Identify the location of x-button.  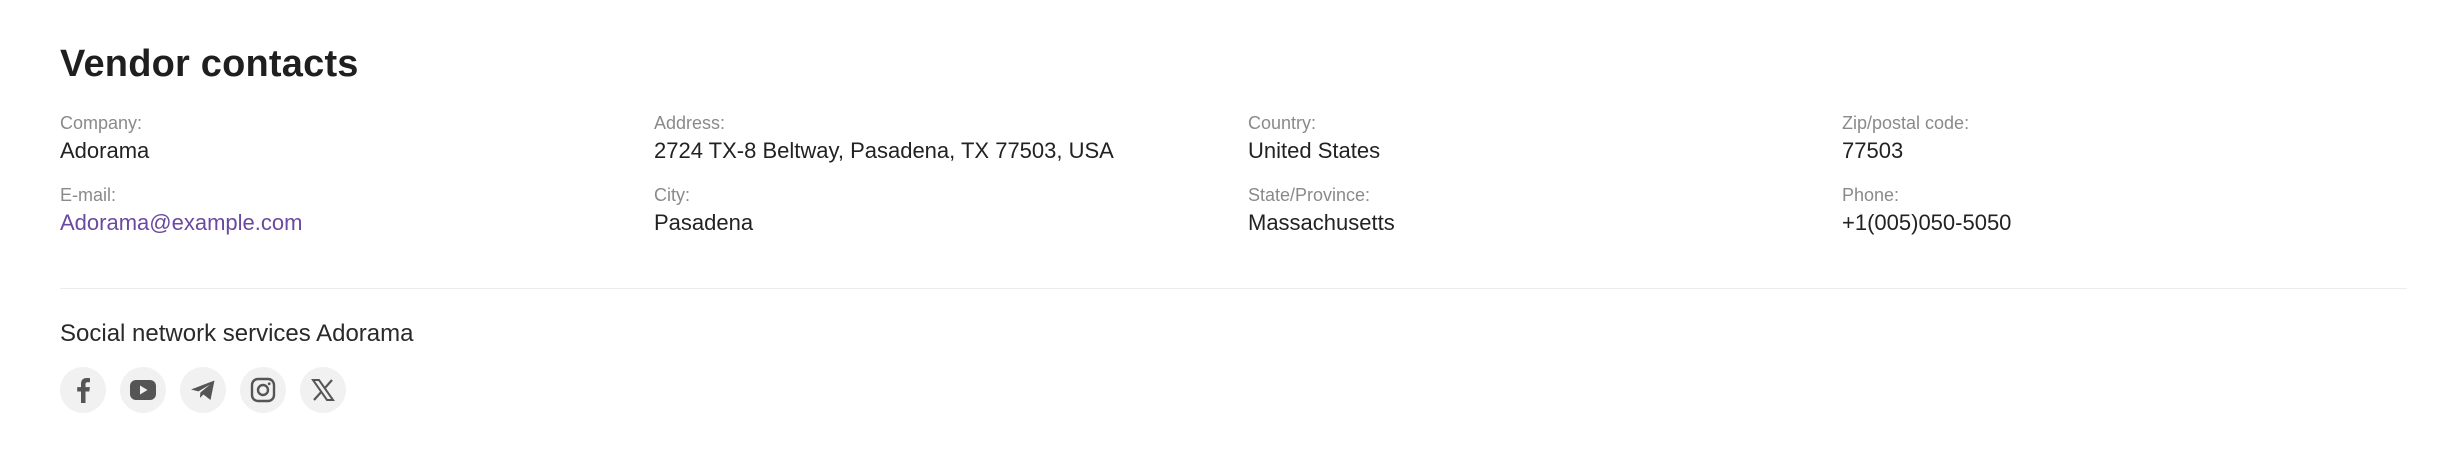
(323, 390).